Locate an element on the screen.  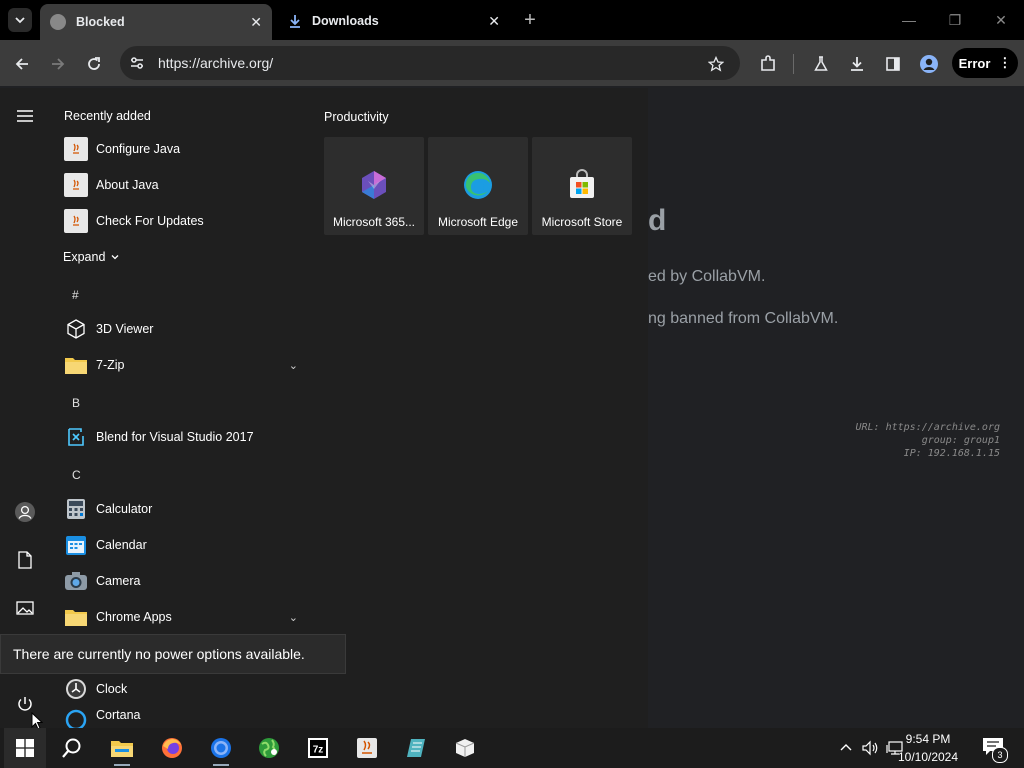
tile-microsoft-store: Microsoft Store is located at coordinates (582, 186).